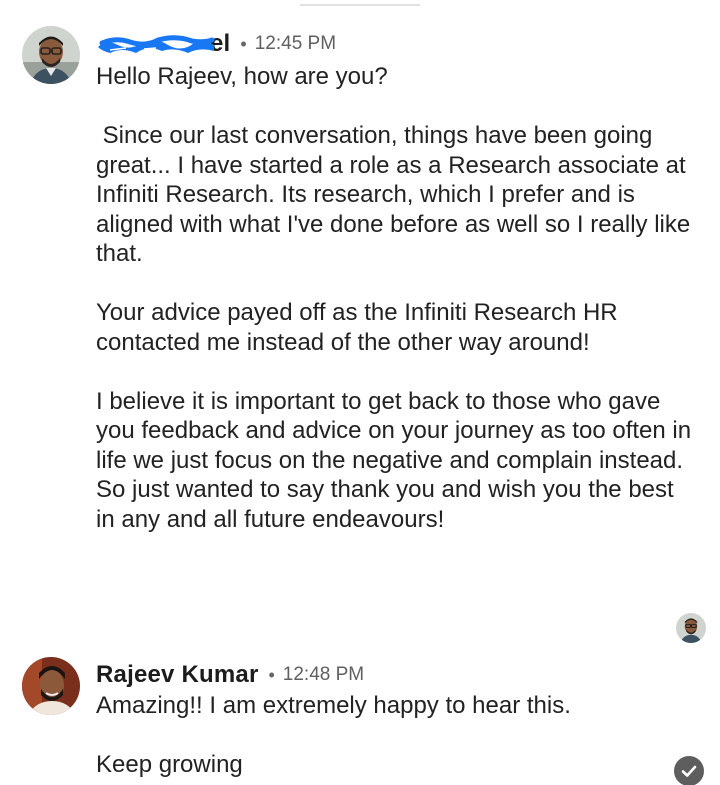  Describe the element at coordinates (689, 770) in the screenshot. I see `check-circle-icon` at that location.